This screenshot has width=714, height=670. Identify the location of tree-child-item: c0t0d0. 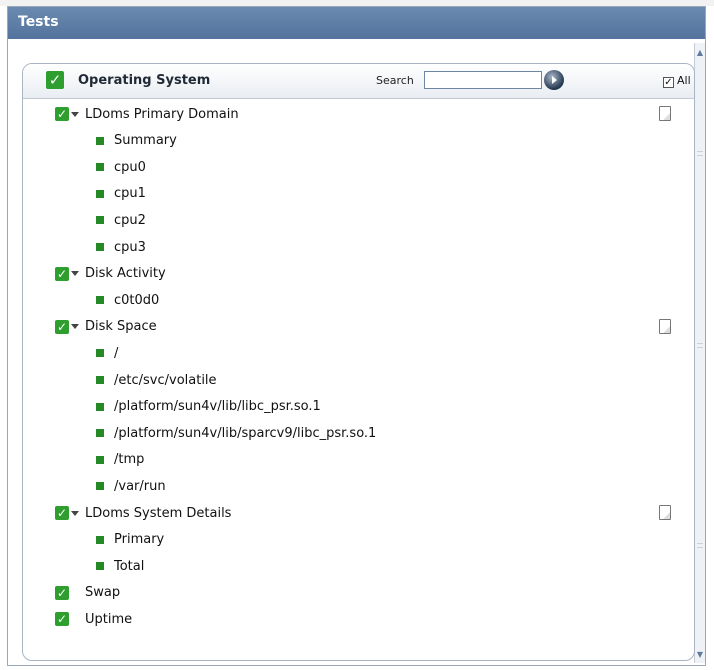
(358, 300).